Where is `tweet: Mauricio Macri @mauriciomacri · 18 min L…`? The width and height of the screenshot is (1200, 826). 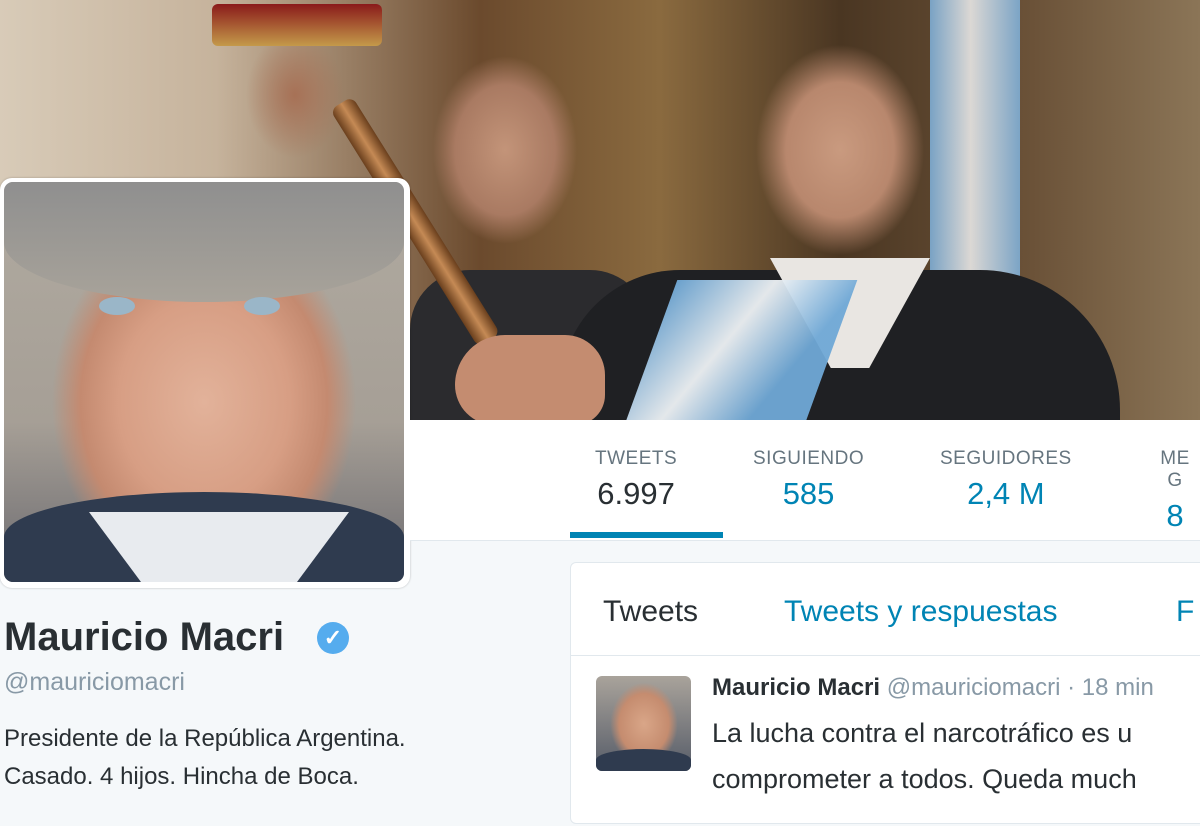
tweet: Mauricio Macri @mauriciomacri · 18 min L… is located at coordinates (885, 741).